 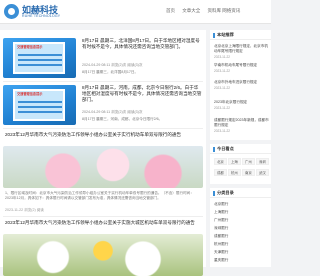 What do you see at coordinates (241, 102) in the screenshot?
I see `sidebar-link: 2023年北京限行规定` at bounding box center [241, 102].